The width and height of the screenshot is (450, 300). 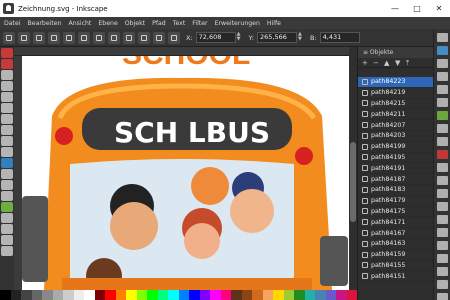 I want to click on remove-object-icon: −, so click(x=376, y=62).